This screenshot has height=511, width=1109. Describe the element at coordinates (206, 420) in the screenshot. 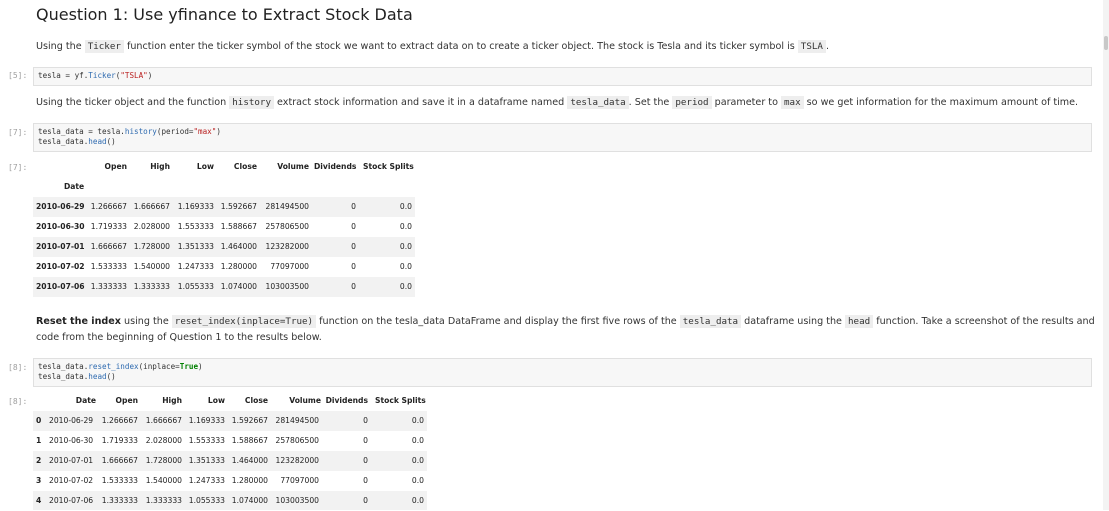

I see `cell-low: 1.169333` at that location.